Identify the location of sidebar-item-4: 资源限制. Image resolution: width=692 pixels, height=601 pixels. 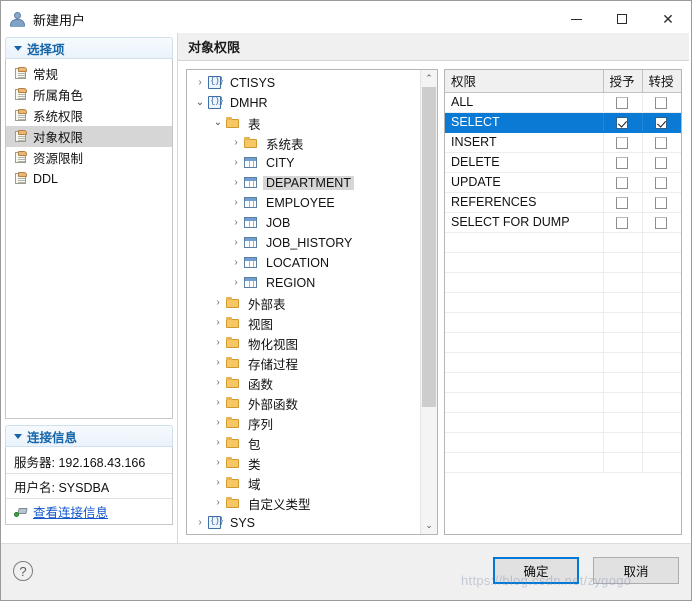
(89, 157).